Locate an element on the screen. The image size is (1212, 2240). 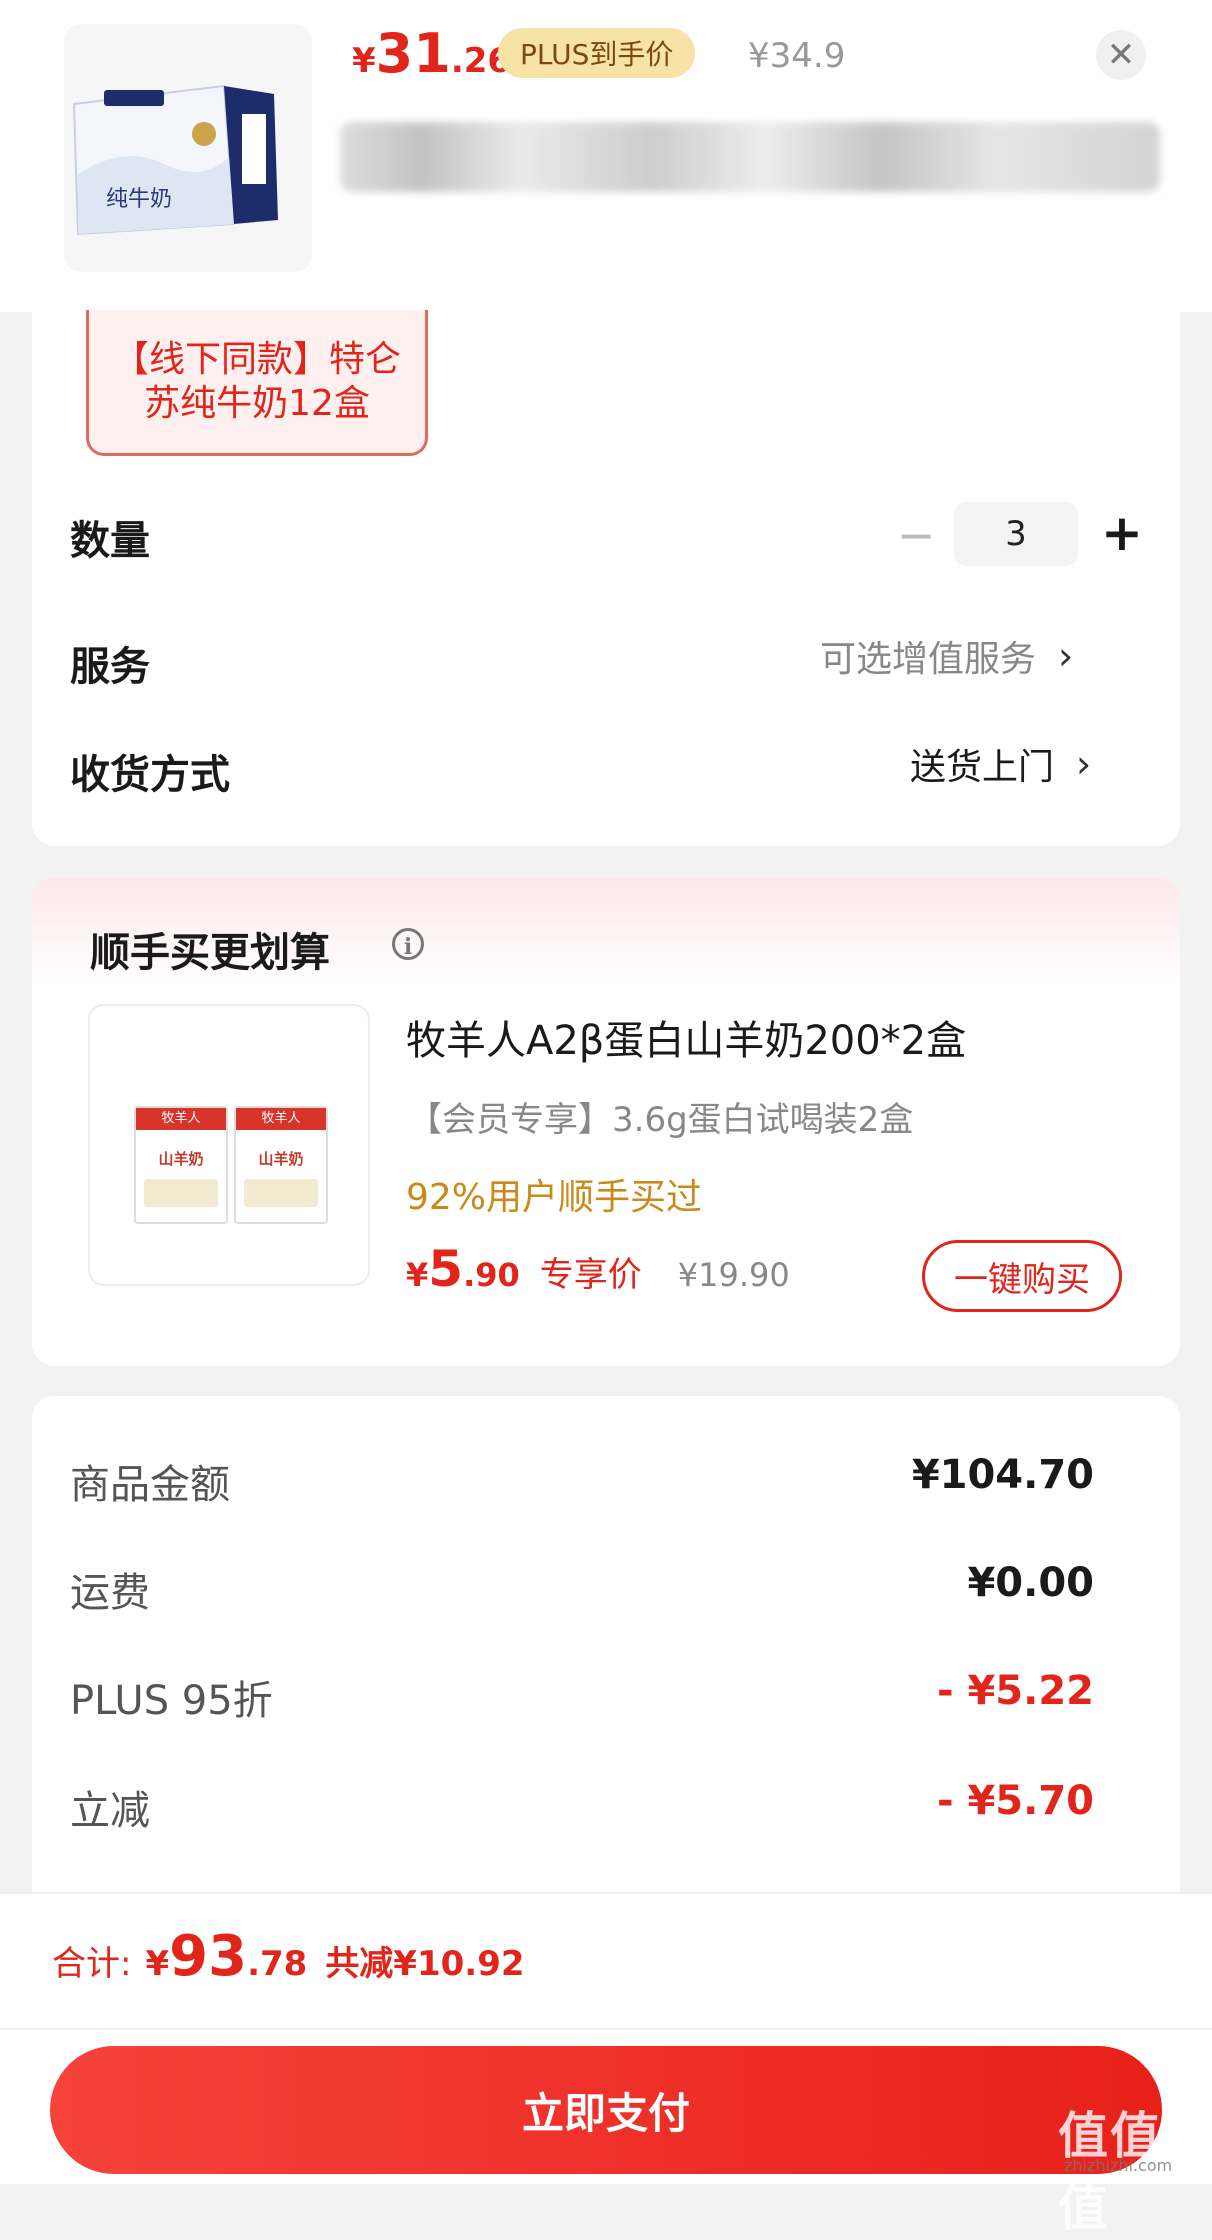
service-selector: 可选增值服务 › is located at coordinates (946, 656).